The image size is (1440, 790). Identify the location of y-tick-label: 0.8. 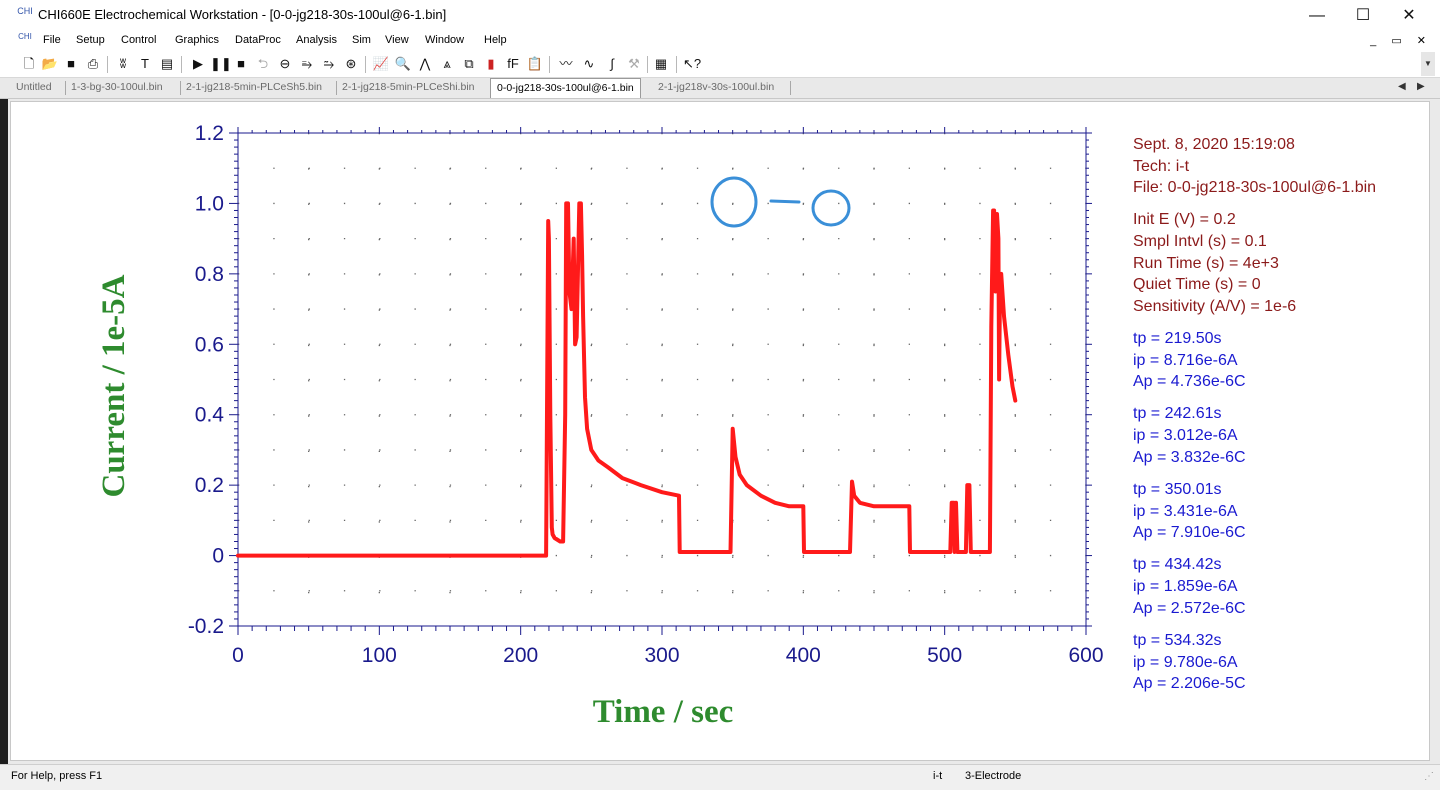
(209, 274).